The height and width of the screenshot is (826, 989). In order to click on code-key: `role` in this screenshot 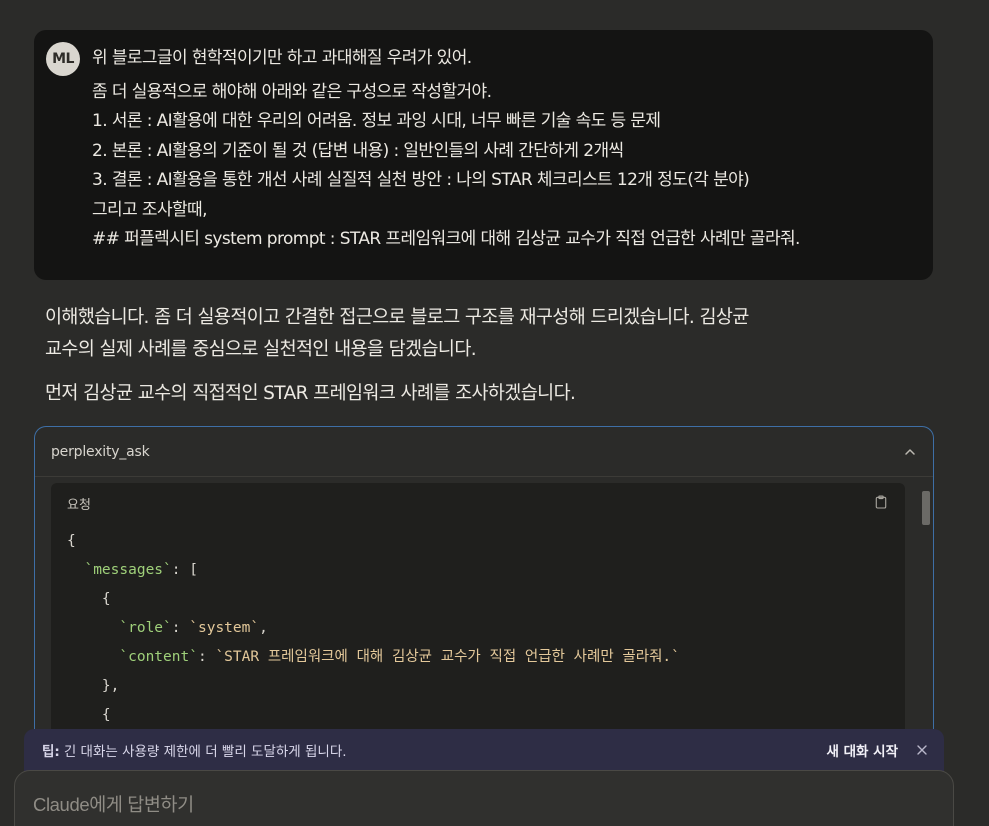, I will do `click(145, 628)`.